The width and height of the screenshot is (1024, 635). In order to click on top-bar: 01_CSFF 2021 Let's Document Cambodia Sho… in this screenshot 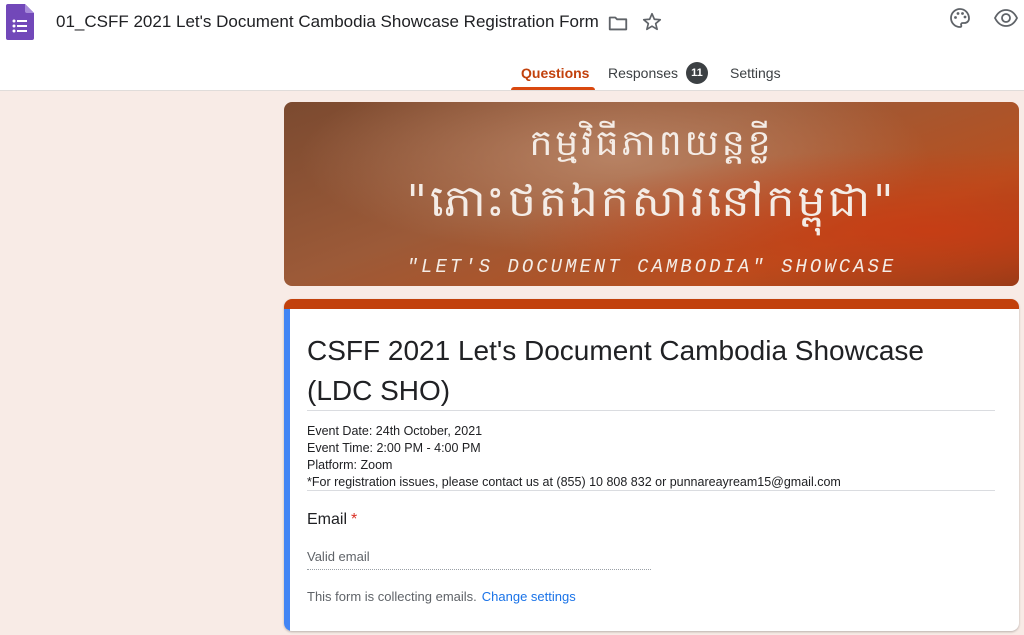, I will do `click(512, 45)`.